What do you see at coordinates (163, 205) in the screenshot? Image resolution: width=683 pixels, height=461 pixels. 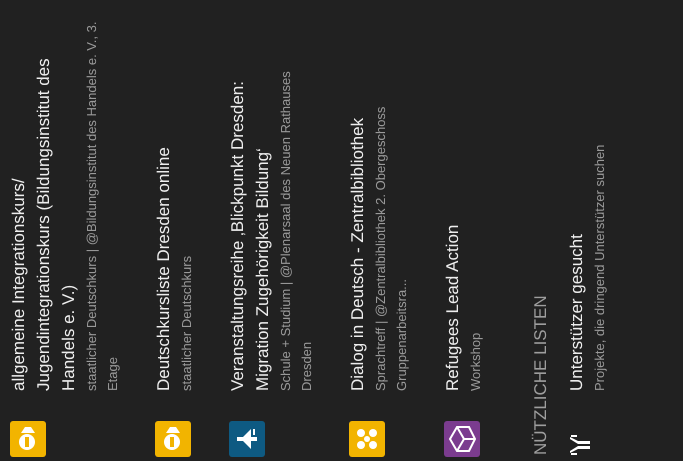 I see `item-title: Deutschkursliste Dresden online` at bounding box center [163, 205].